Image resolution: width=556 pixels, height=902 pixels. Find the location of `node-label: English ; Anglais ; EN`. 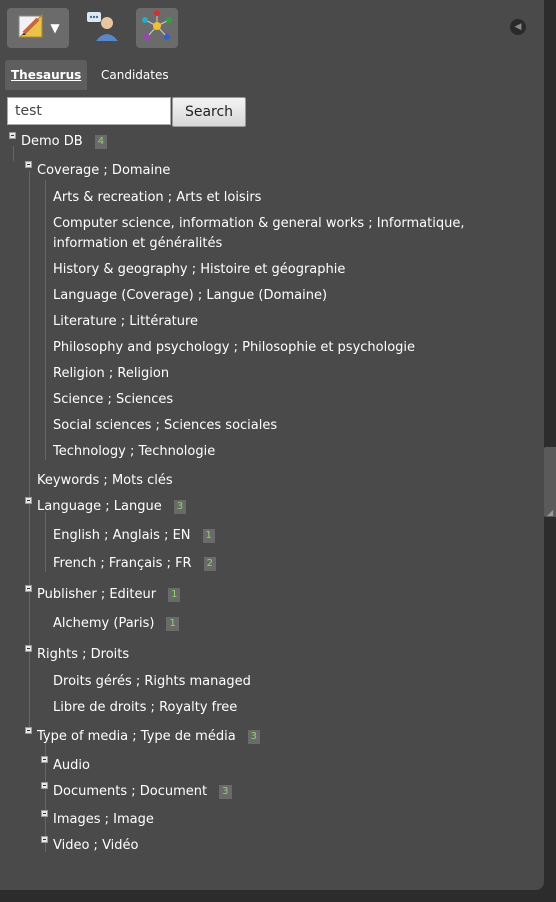

node-label: English ; Anglais ; EN is located at coordinates (122, 535).